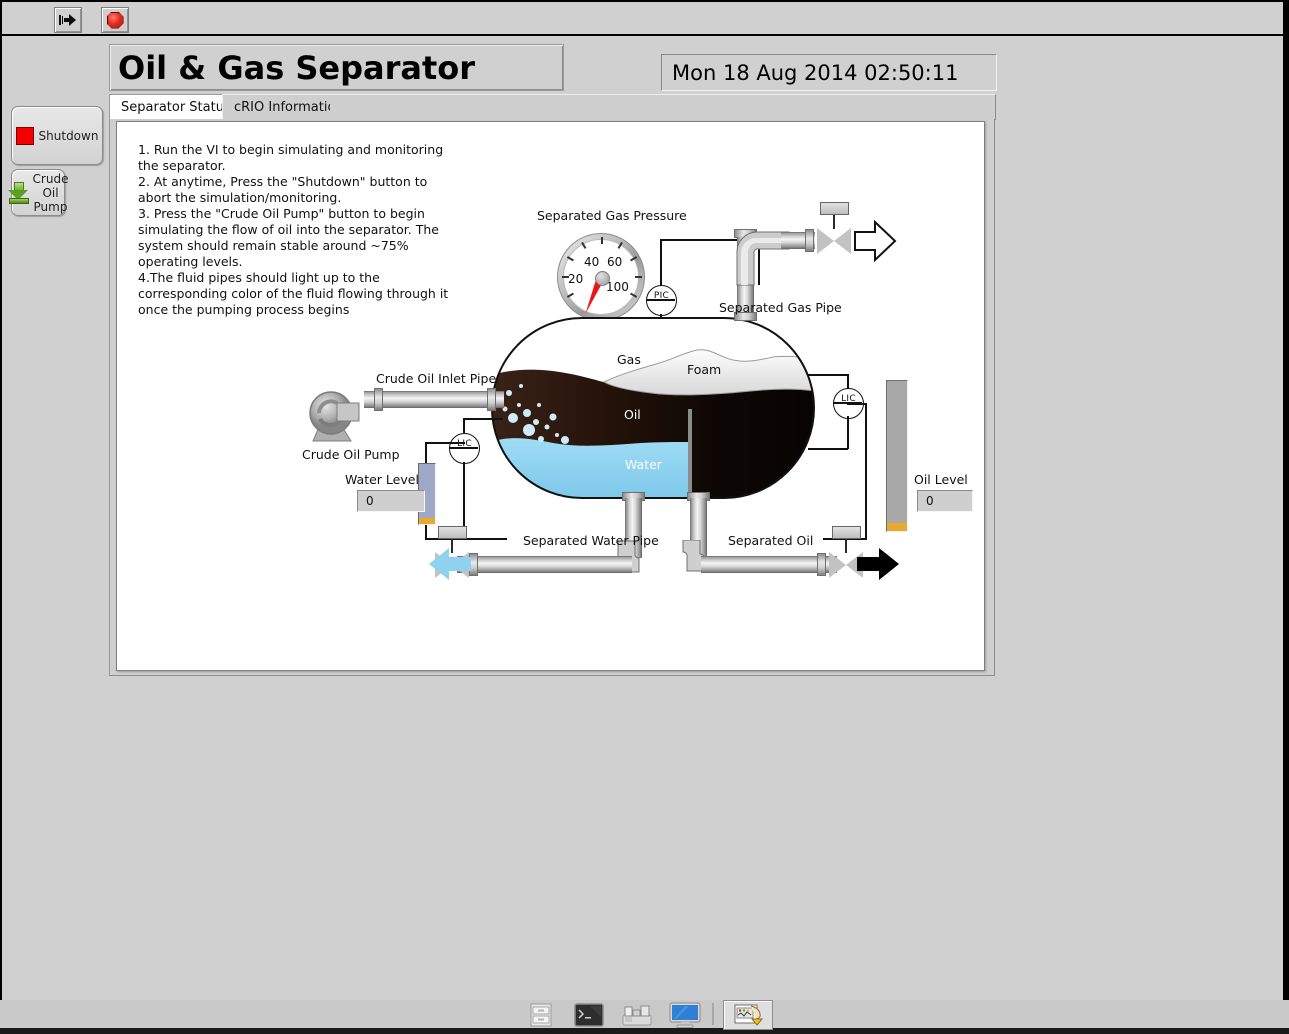 The height and width of the screenshot is (1034, 1289). What do you see at coordinates (663, 107) in the screenshot?
I see `tab-filler` at bounding box center [663, 107].